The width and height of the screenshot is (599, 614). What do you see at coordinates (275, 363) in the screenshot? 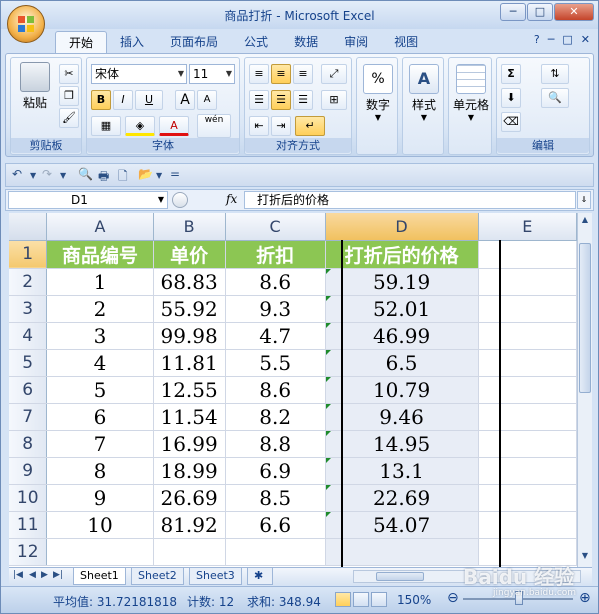
I see `data-cell: 5.5` at bounding box center [275, 363].